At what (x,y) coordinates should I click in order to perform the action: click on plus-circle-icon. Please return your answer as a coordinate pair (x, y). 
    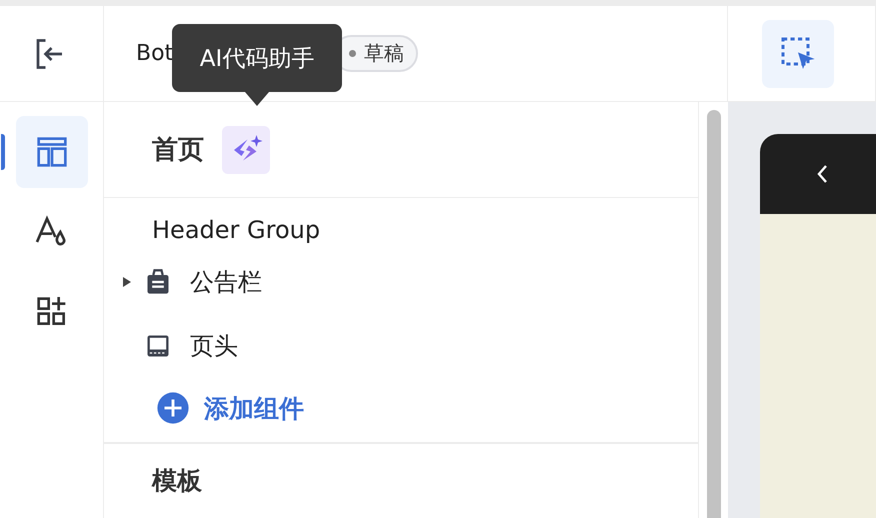
    Looking at the image, I should click on (173, 408).